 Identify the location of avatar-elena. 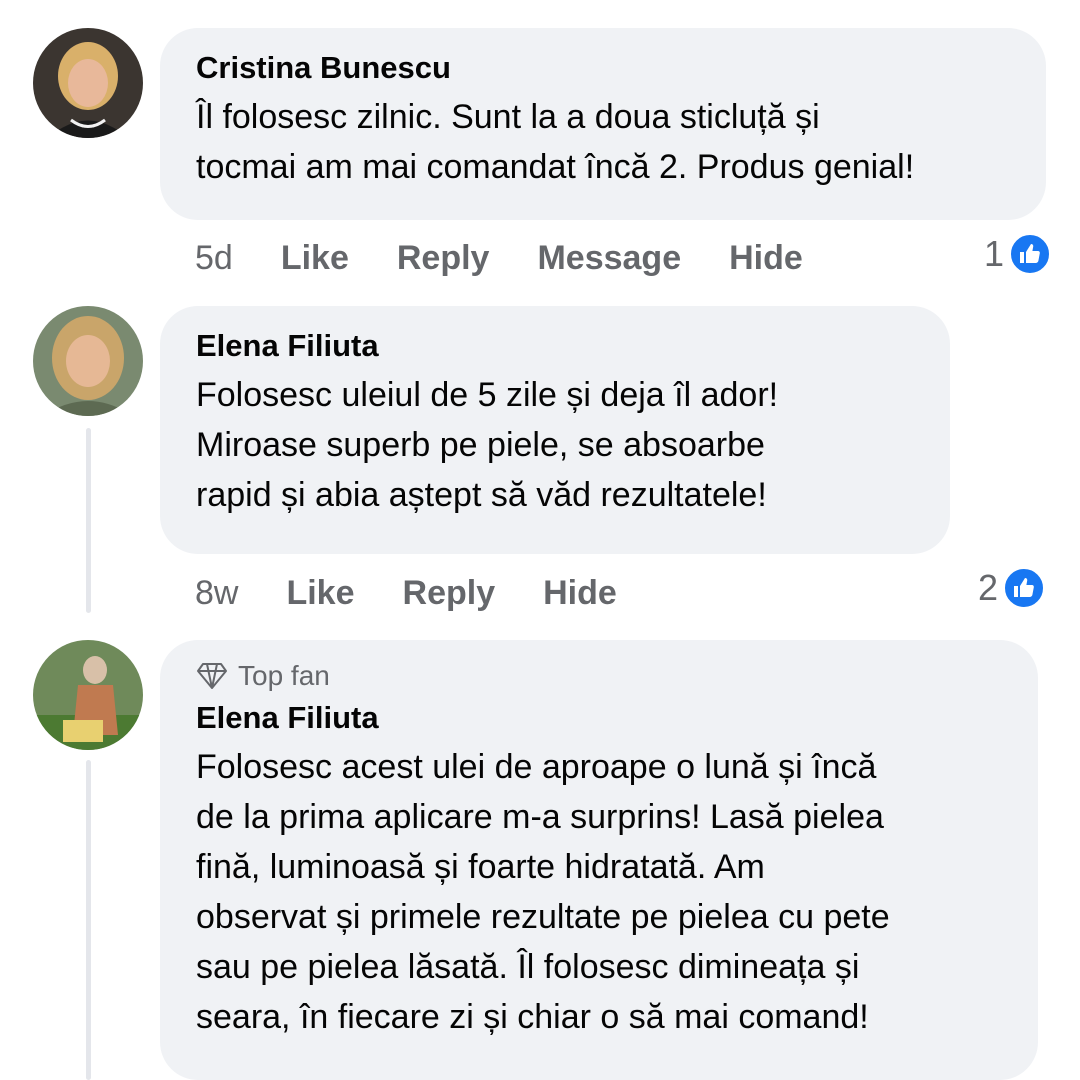
(88, 361).